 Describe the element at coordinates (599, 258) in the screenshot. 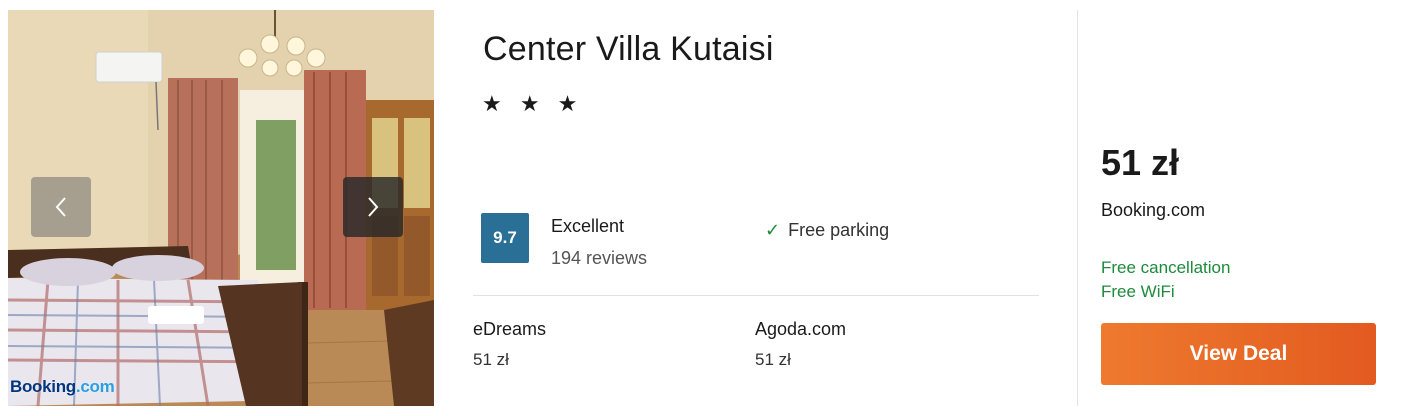

I see `review-count: 194 reviews` at that location.